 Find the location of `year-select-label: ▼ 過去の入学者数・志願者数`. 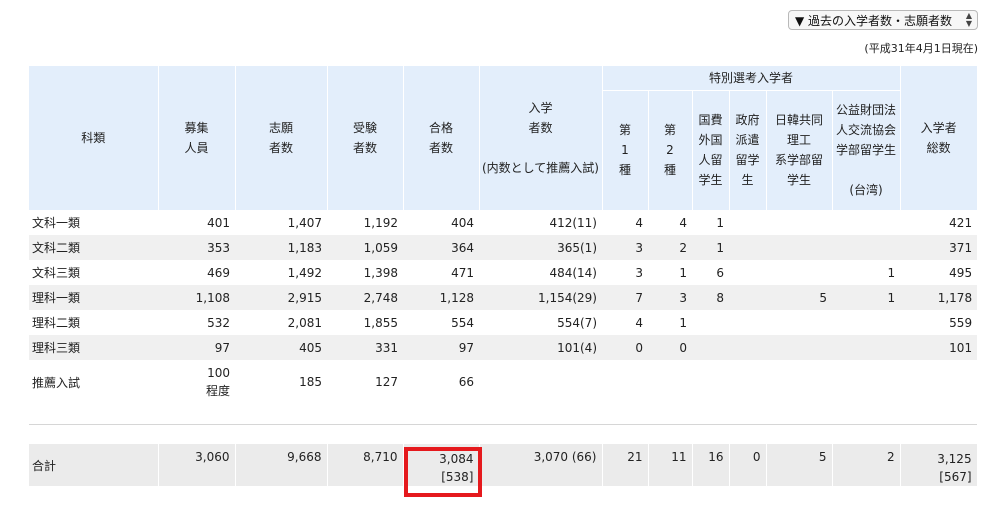

year-select-label: ▼ 過去の入学者数・志願者数 is located at coordinates (874, 20).